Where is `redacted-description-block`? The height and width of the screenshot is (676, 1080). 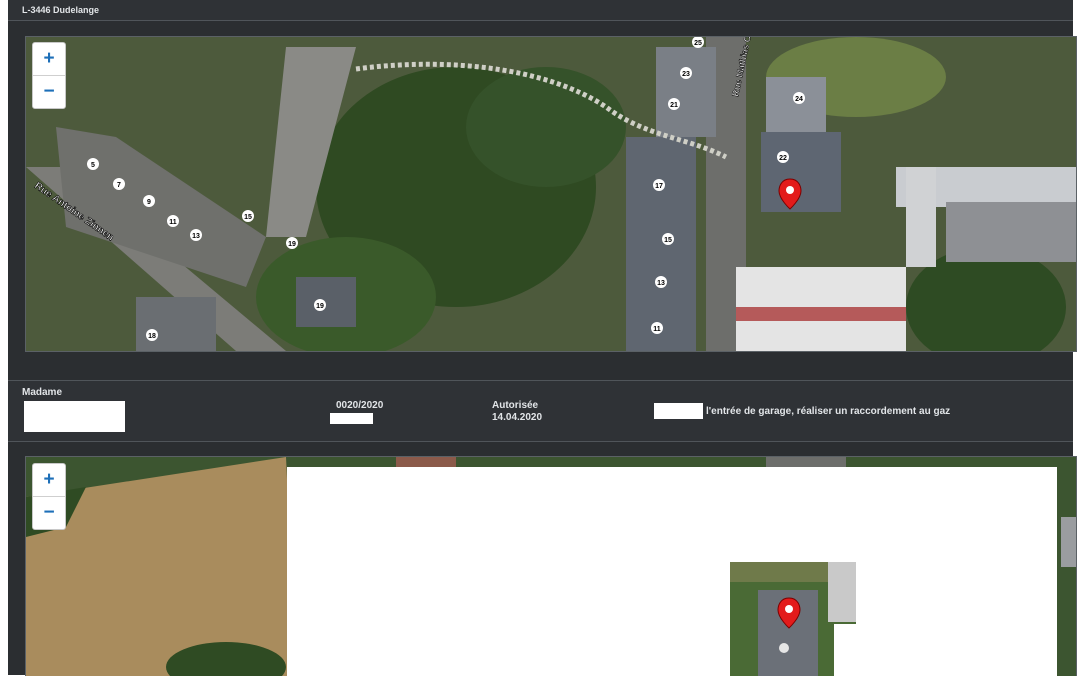 redacted-description-block is located at coordinates (678, 411).